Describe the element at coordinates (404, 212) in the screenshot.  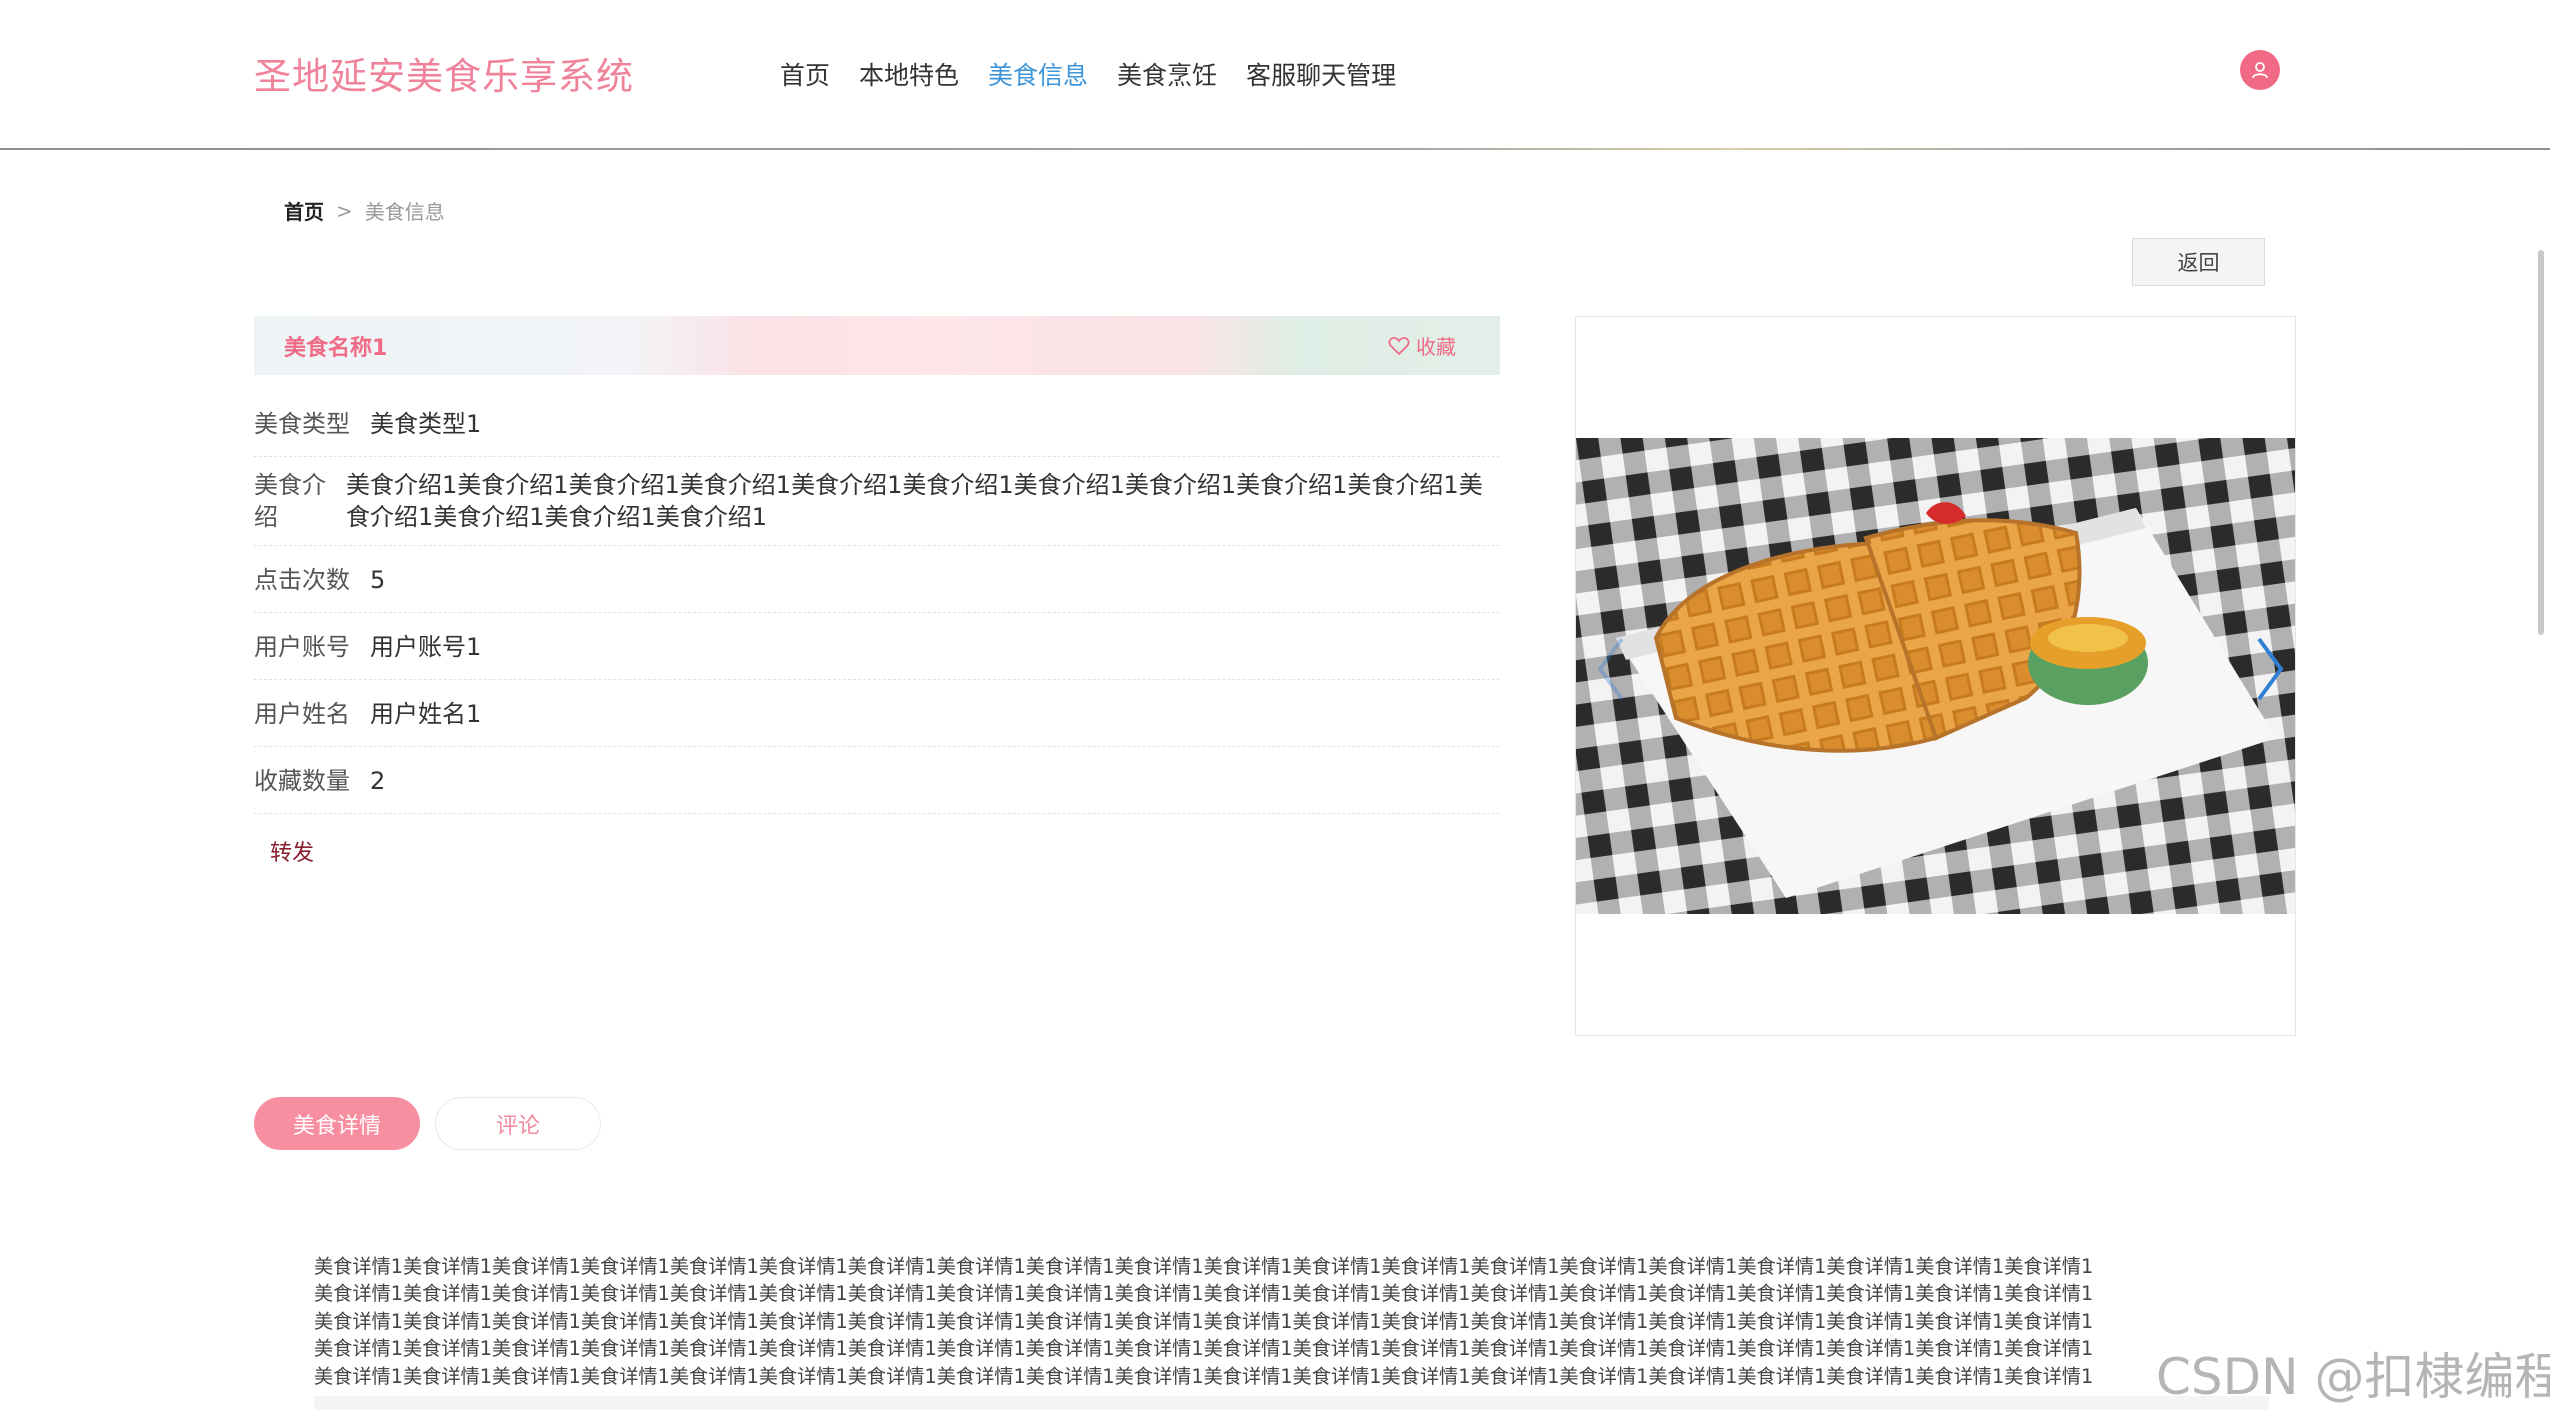
I see `breadcrumb-current: 美食信息` at that location.